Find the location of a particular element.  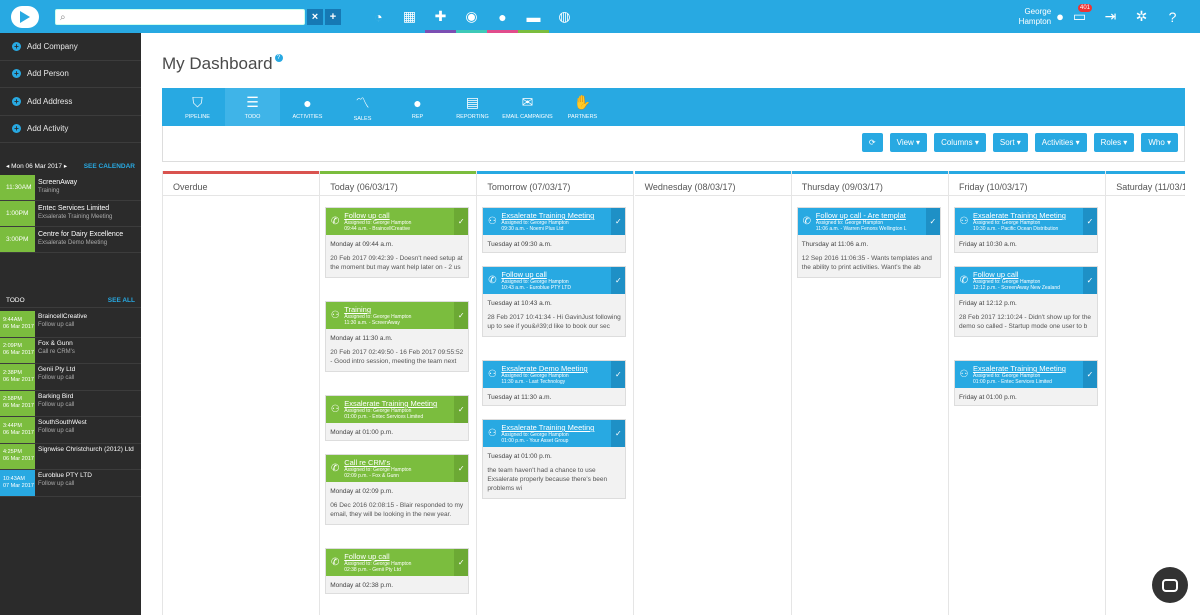

sidebar-add-item: + Add Person is located at coordinates (70, 74).